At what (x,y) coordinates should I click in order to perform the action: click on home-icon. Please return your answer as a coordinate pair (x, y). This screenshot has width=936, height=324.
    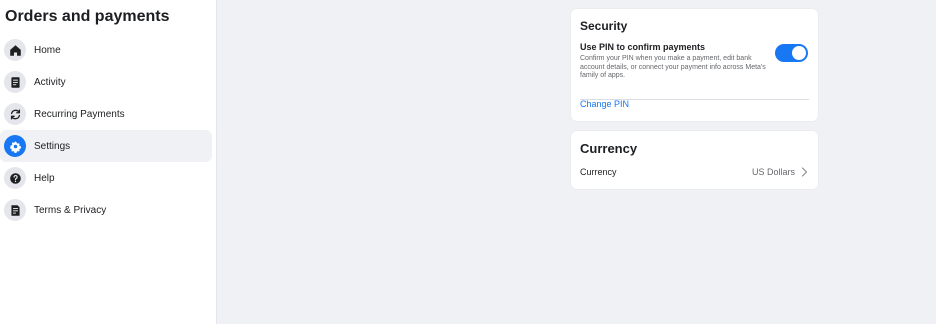
    Looking at the image, I should click on (15, 50).